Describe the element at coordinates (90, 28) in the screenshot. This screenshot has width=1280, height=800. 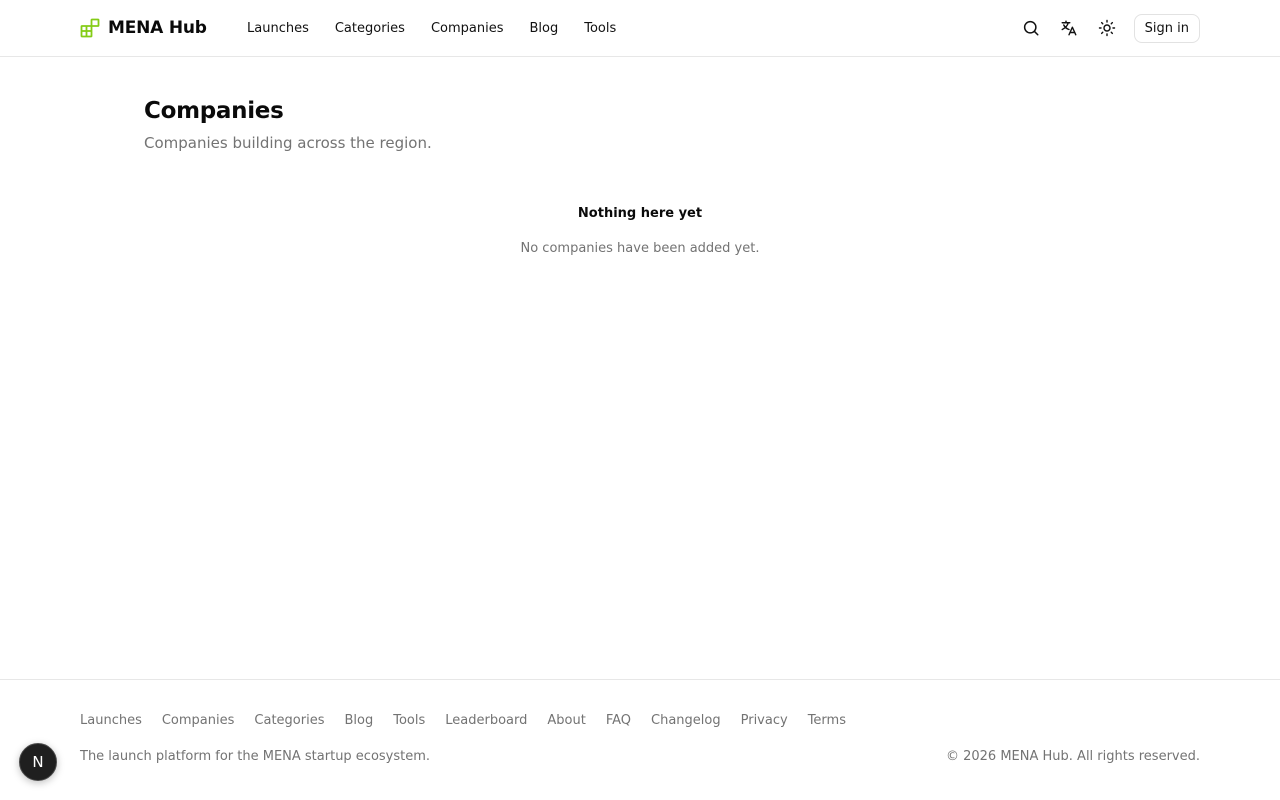
I see `logo-icon` at that location.